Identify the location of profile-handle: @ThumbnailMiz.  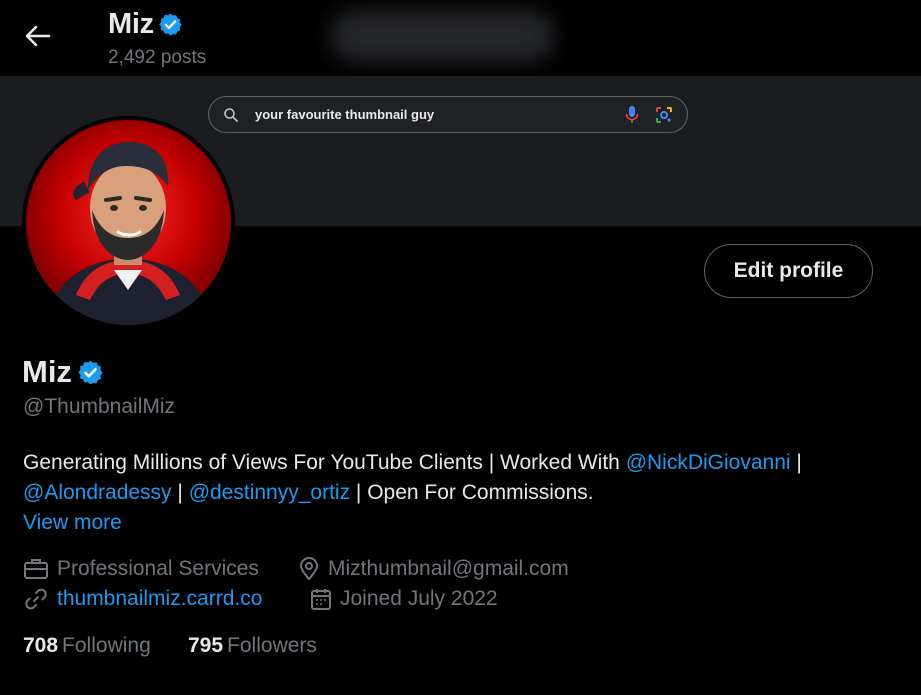
(99, 406).